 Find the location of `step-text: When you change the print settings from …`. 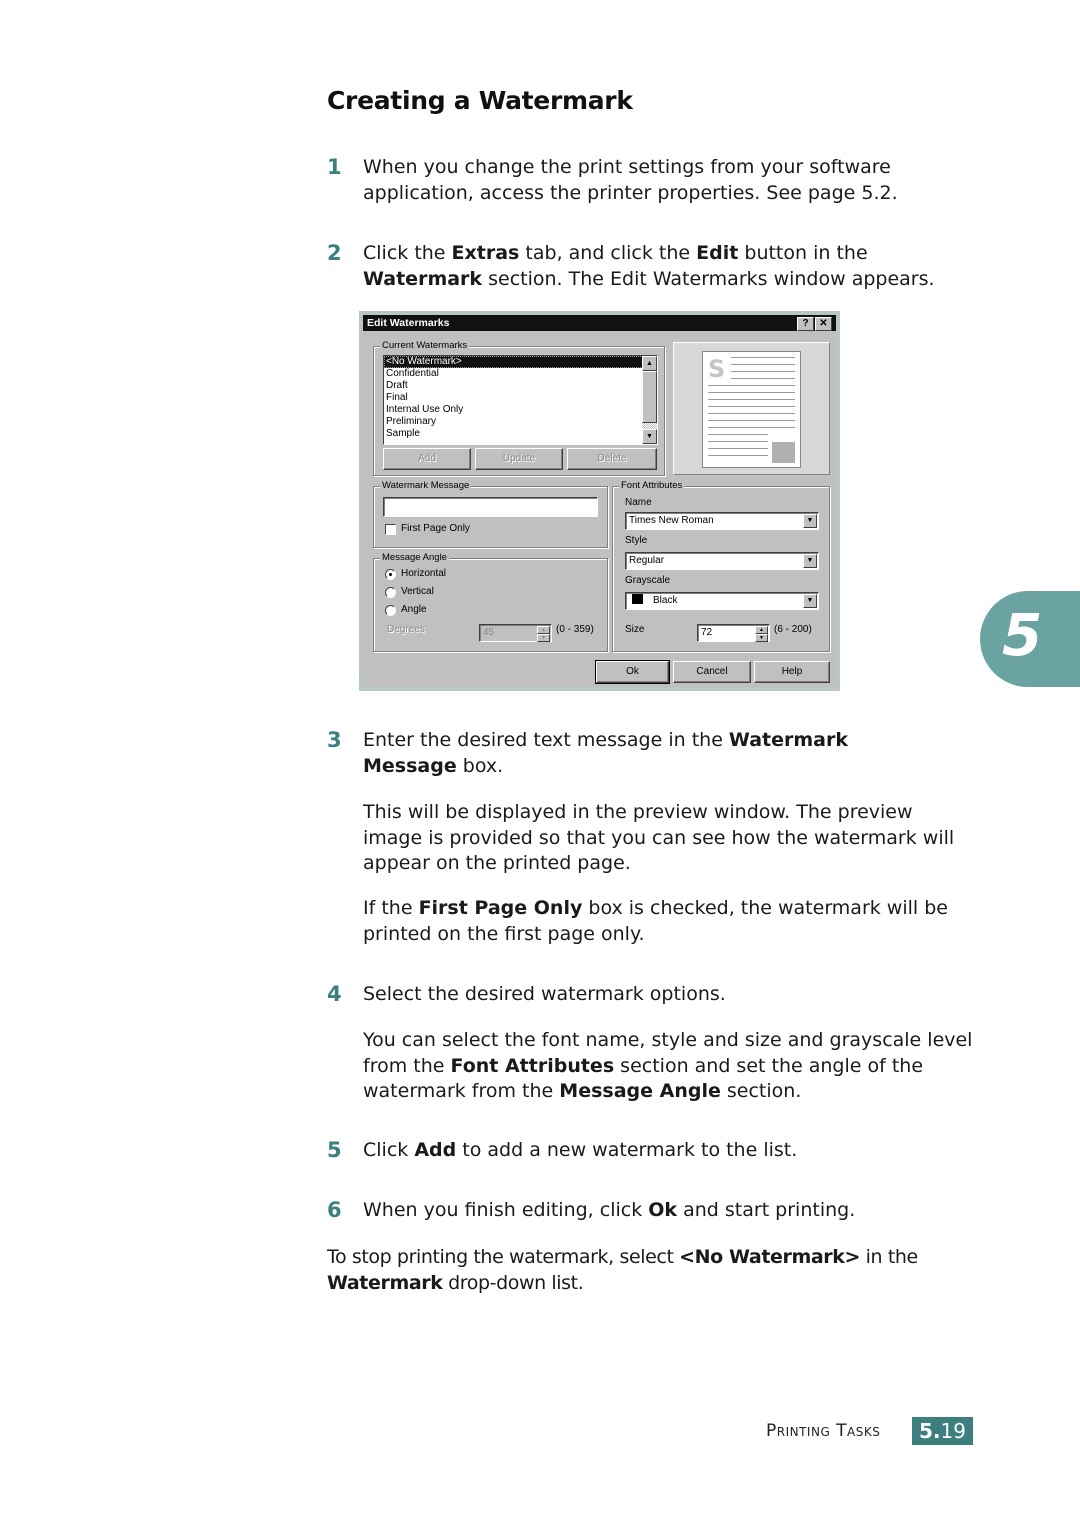

step-text: When you change the print settings from … is located at coordinates (630, 180).